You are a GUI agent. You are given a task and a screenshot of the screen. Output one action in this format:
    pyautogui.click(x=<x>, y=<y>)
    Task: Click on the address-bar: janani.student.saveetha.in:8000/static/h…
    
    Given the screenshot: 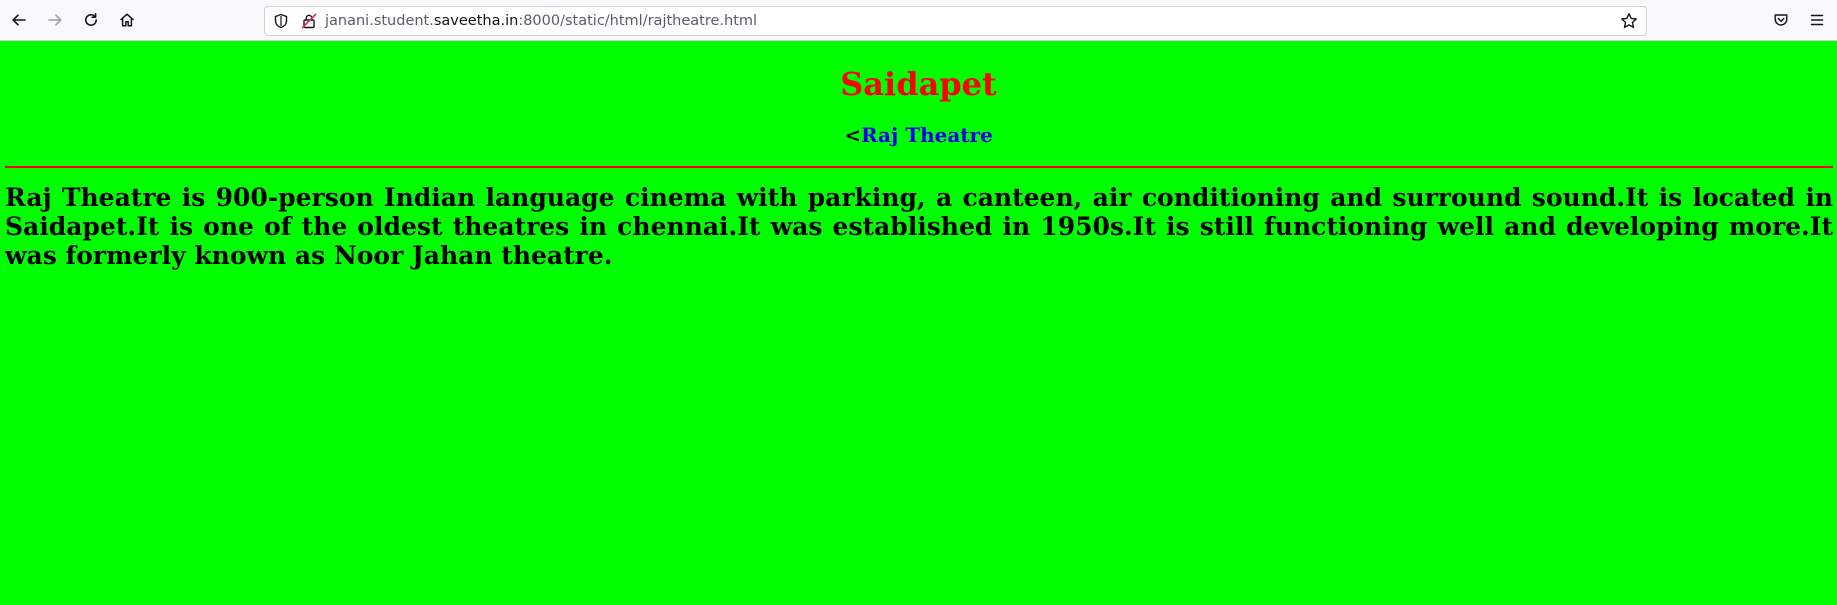 What is the action you would take?
    pyautogui.click(x=955, y=21)
    